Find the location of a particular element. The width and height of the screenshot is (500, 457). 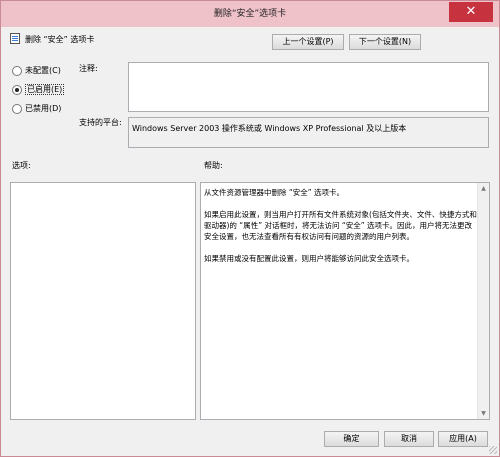

next-setting-button: 下一个设置(N) is located at coordinates (385, 42).